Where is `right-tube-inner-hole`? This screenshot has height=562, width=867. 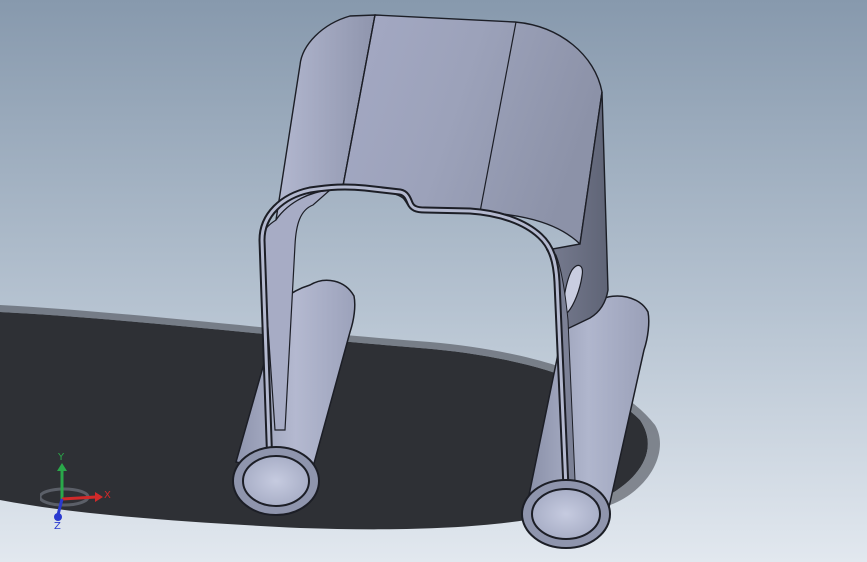 right-tube-inner-hole is located at coordinates (566, 514).